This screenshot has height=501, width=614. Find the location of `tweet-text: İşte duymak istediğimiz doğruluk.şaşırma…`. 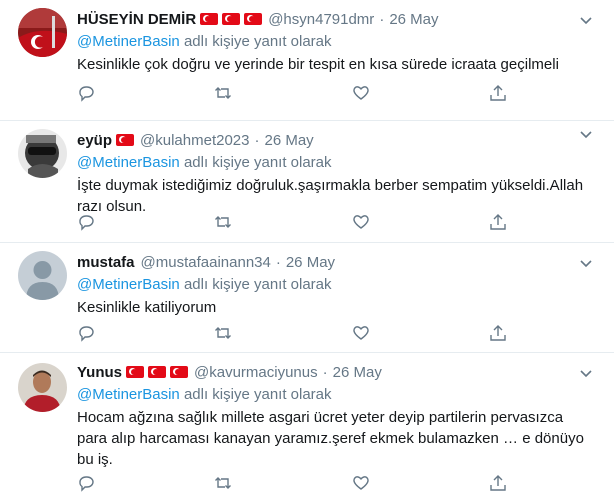

tweet-text: İşte duymak istediğimiz doğruluk.şaşırma… is located at coordinates (330, 196).